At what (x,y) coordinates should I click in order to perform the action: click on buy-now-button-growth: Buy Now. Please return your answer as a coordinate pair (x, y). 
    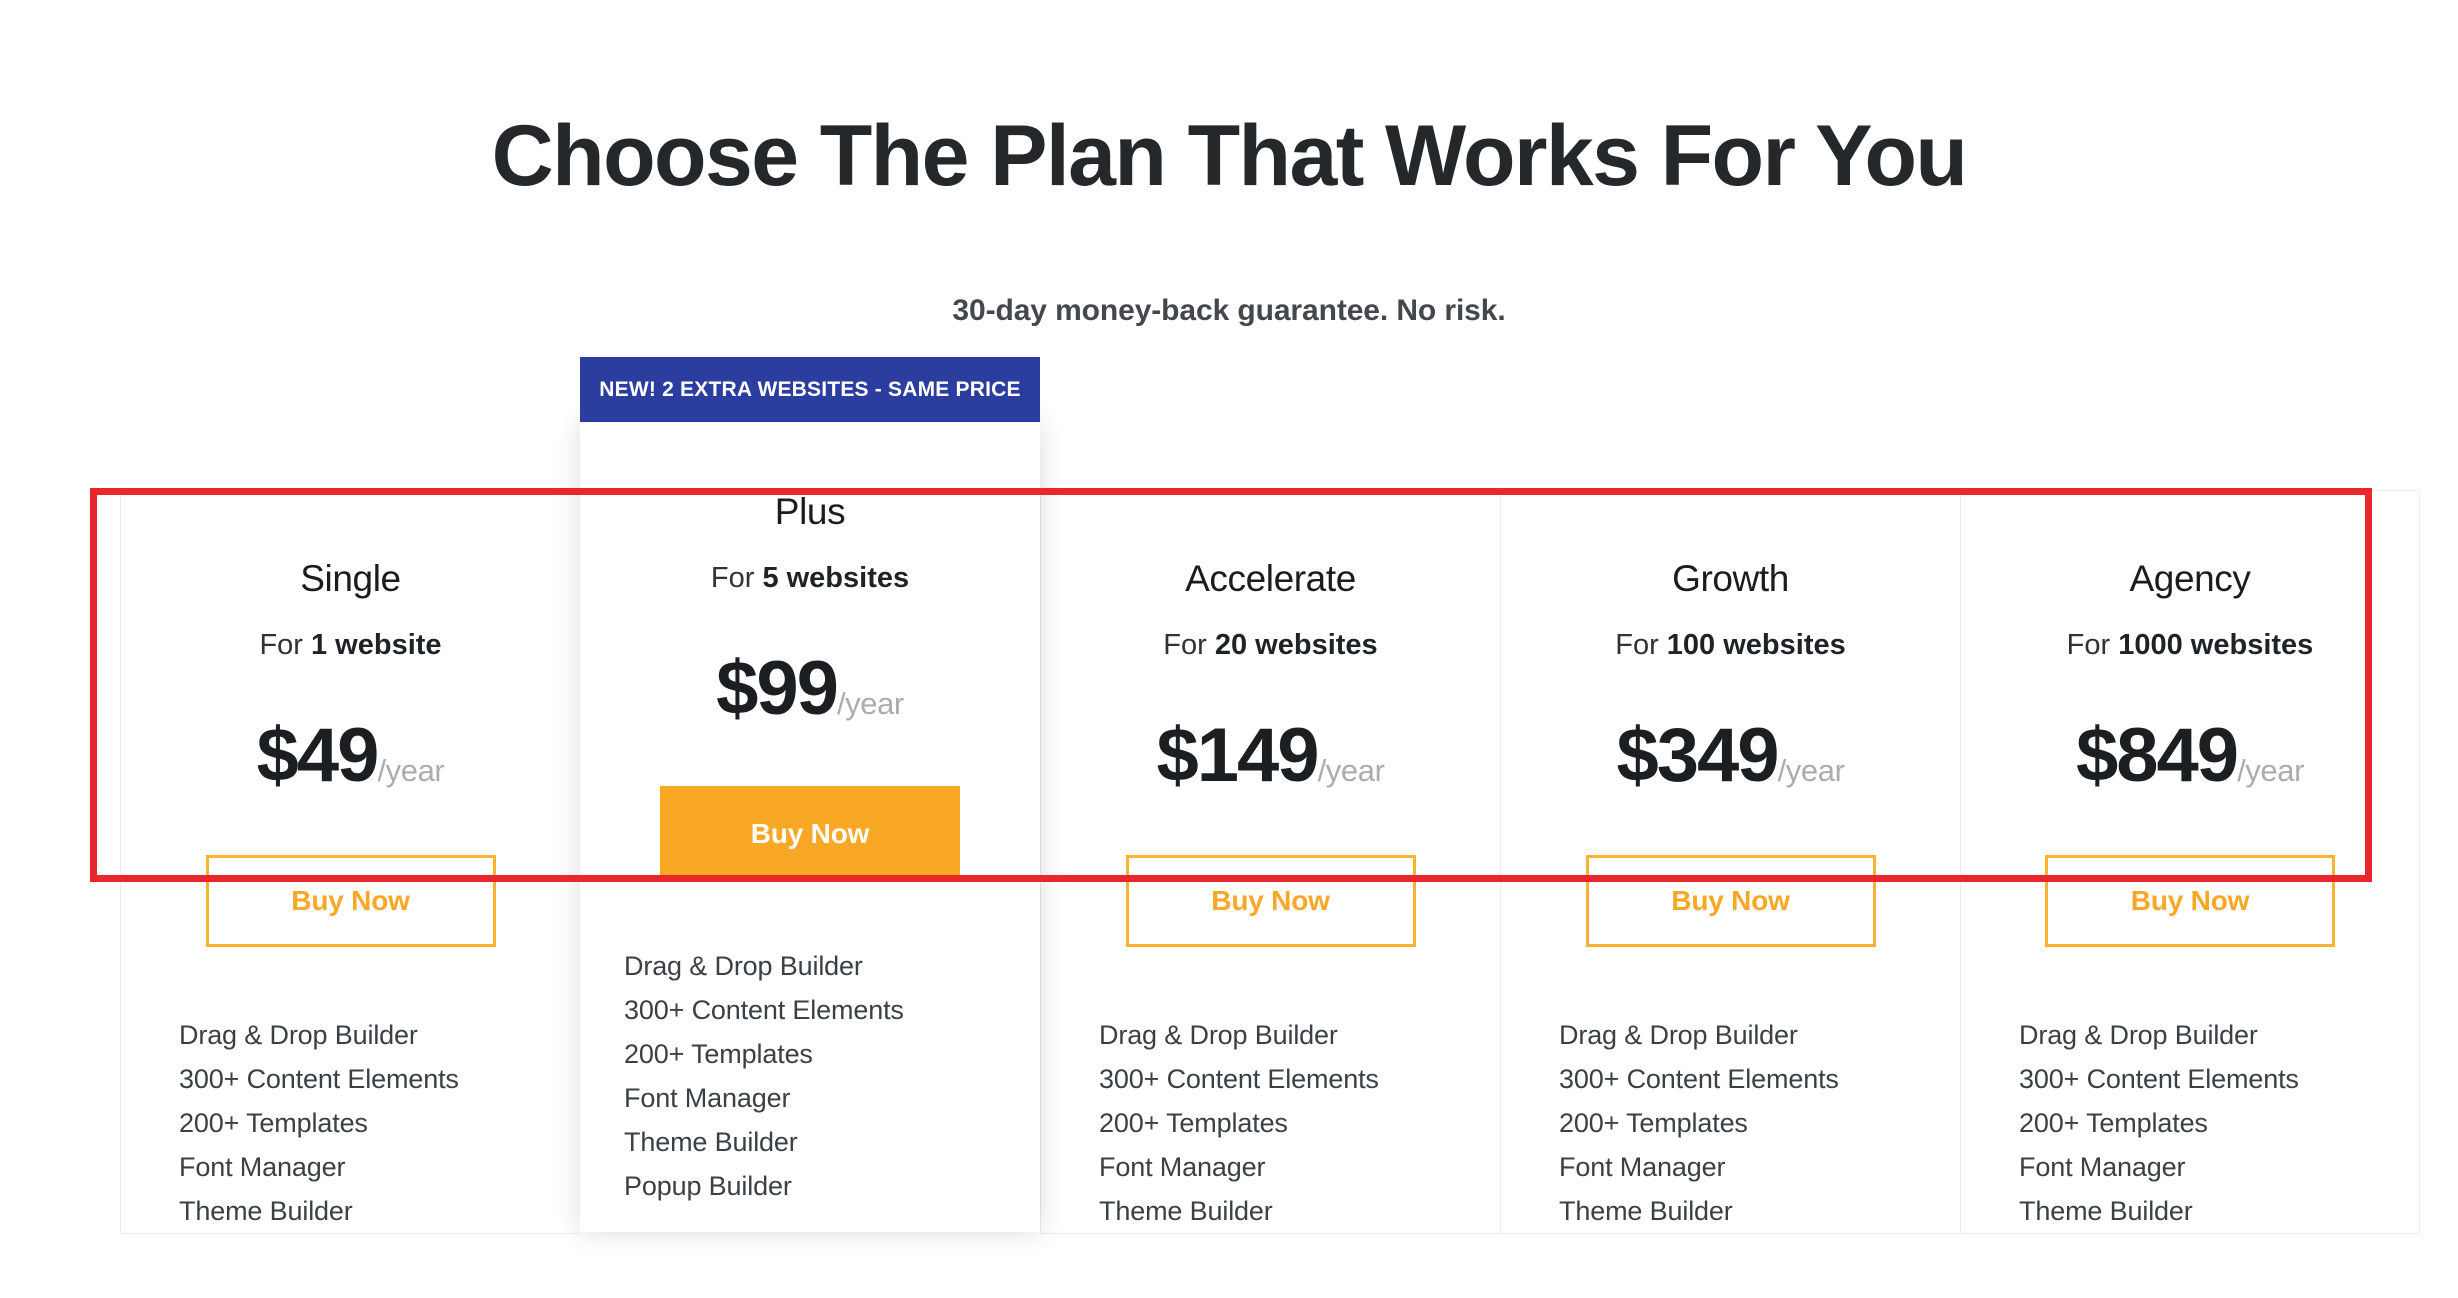
    Looking at the image, I should click on (1730, 901).